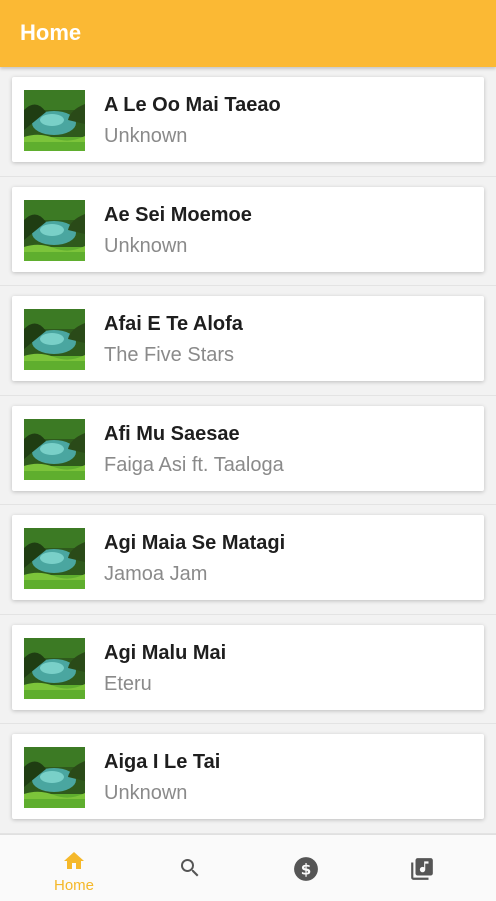 The image size is (496, 901). I want to click on song-artist: The Five Stars, so click(169, 355).